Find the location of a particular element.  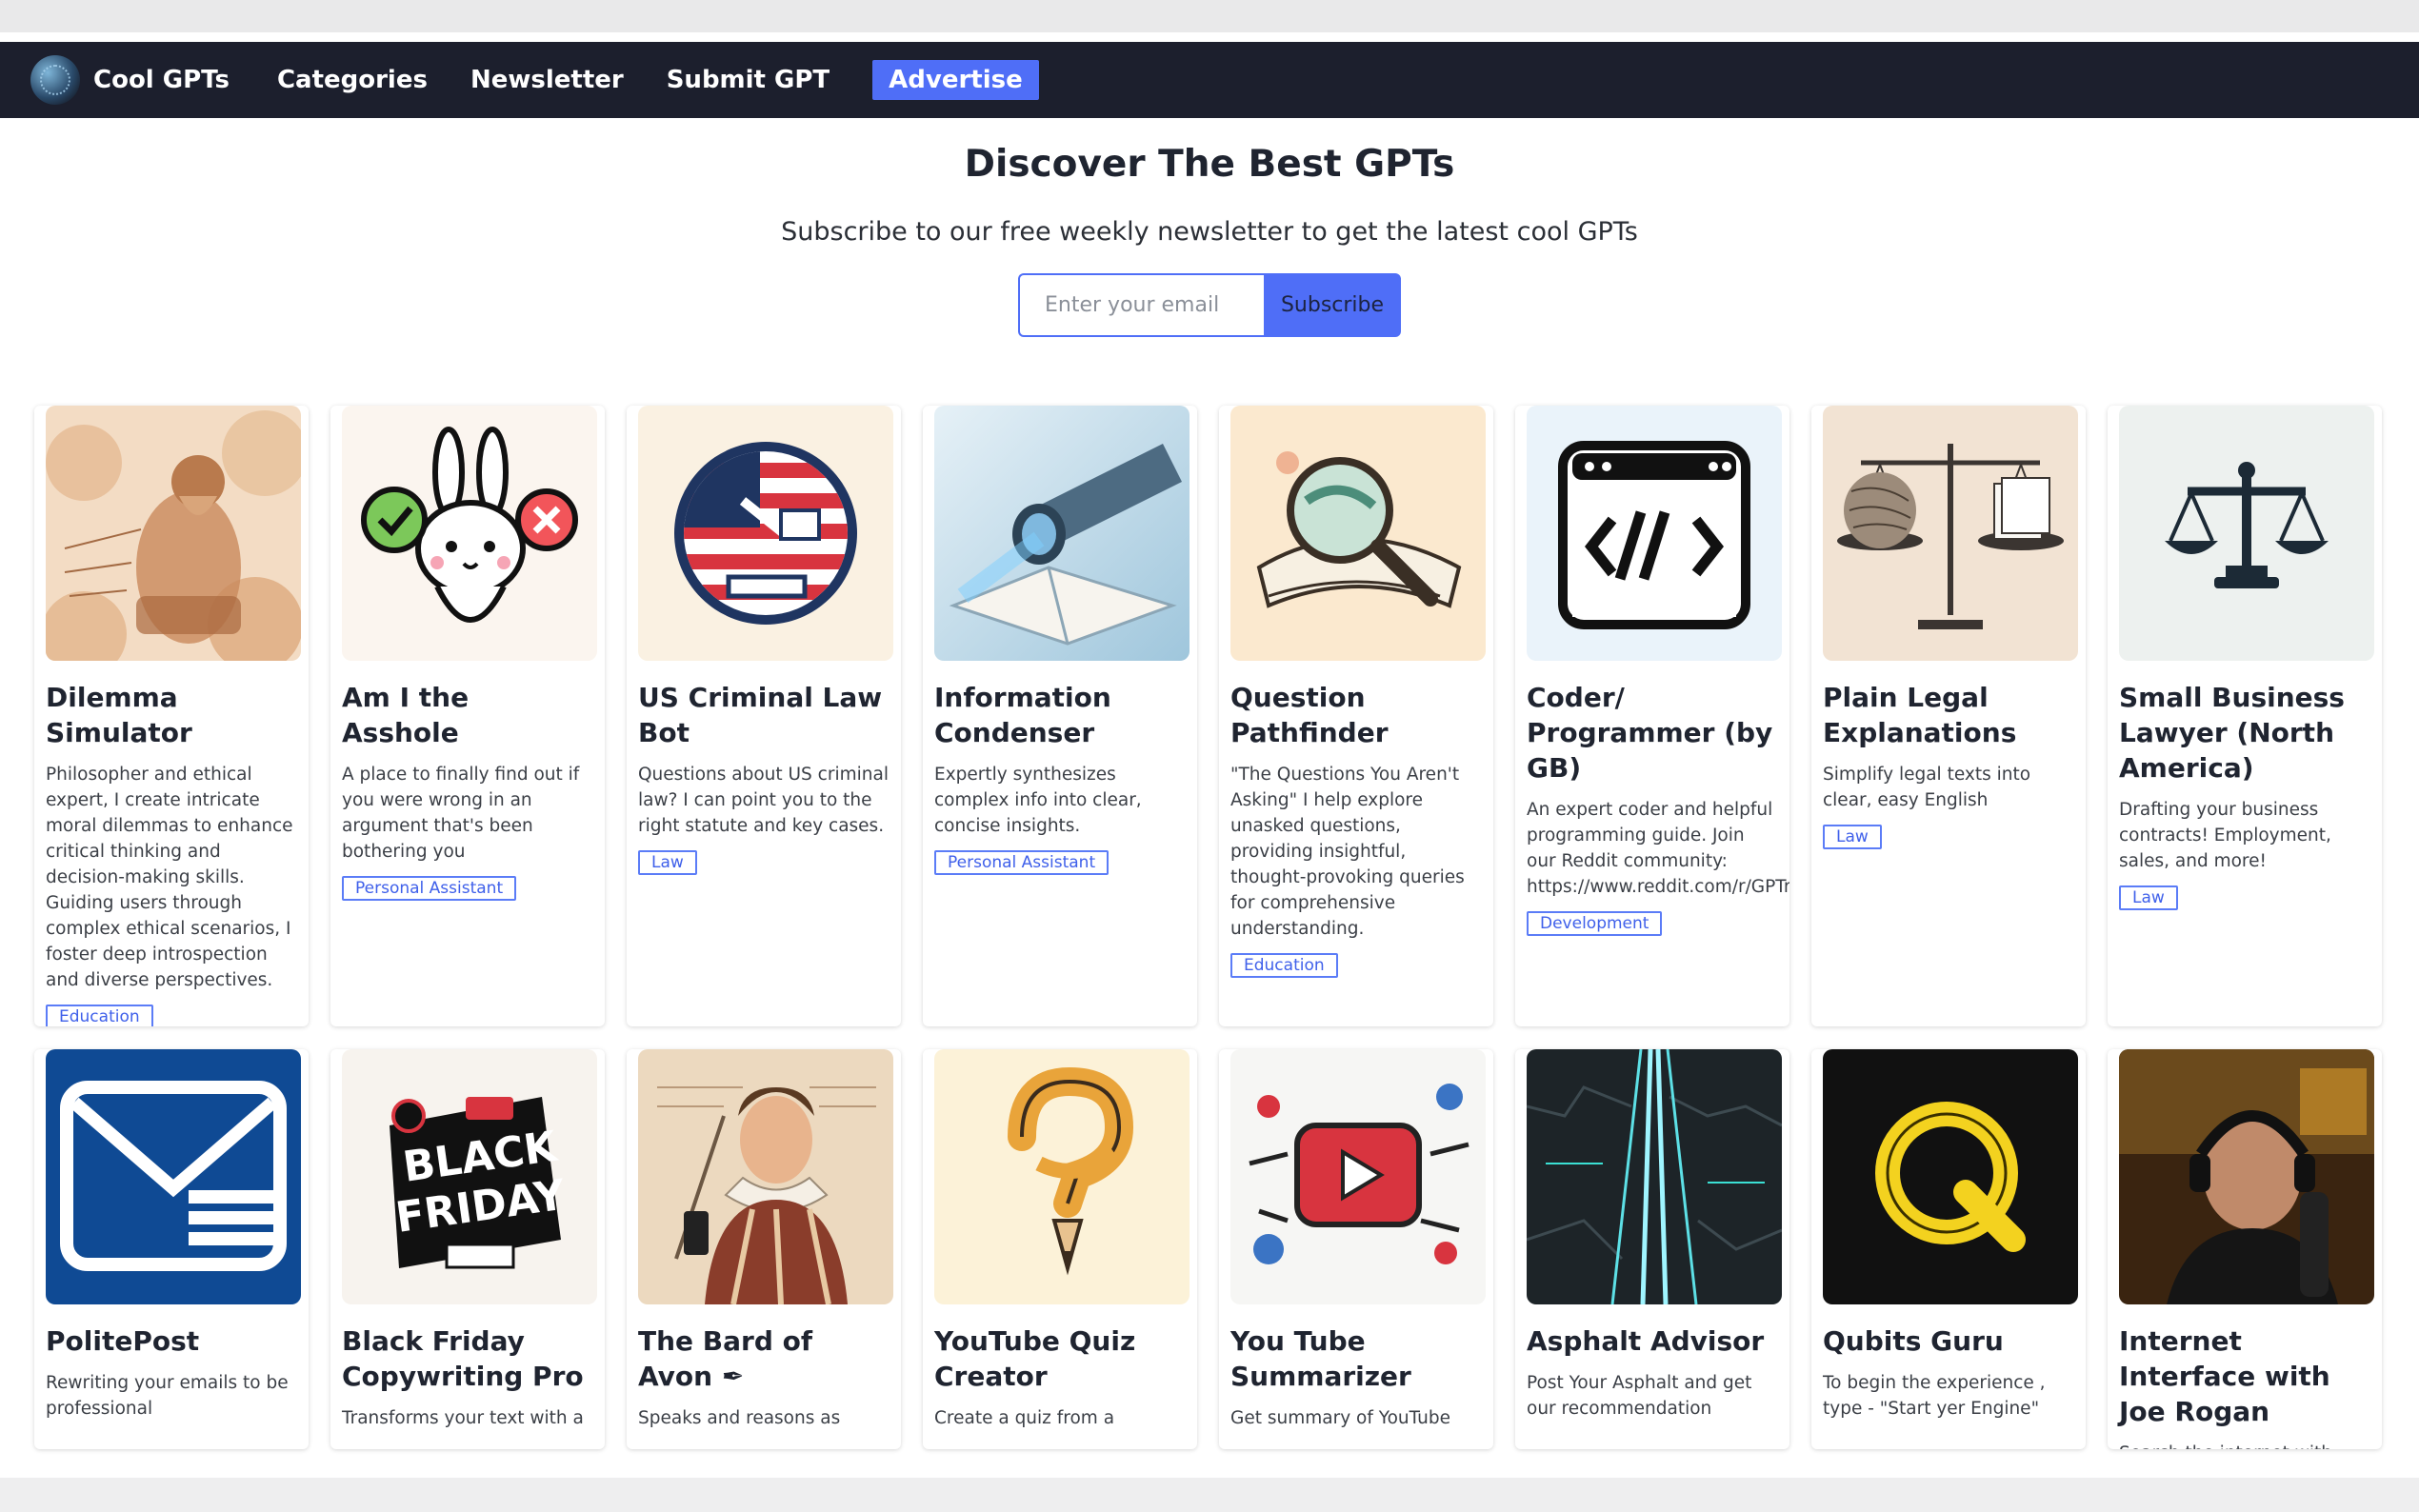

gpt-card: The Bard of Avon ✒ Speaks and reasons as is located at coordinates (764, 1249).